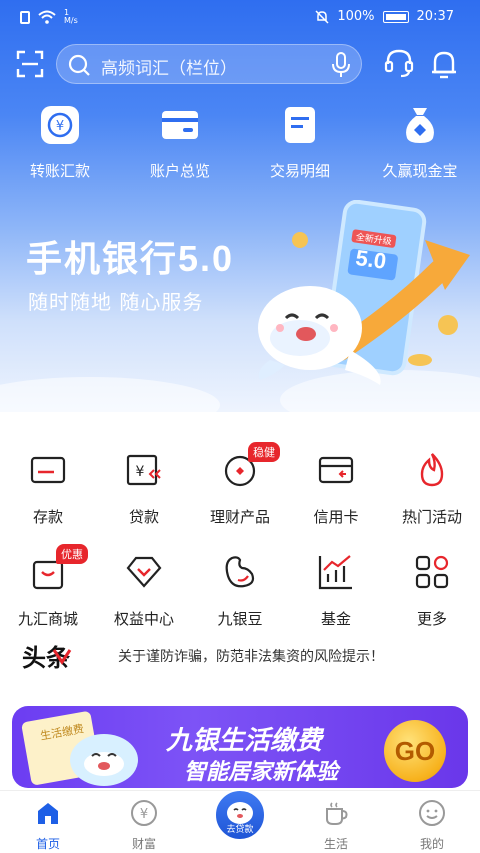 The height and width of the screenshot is (853, 480). Describe the element at coordinates (48, 470) in the screenshot. I see `deposit-icon` at that location.